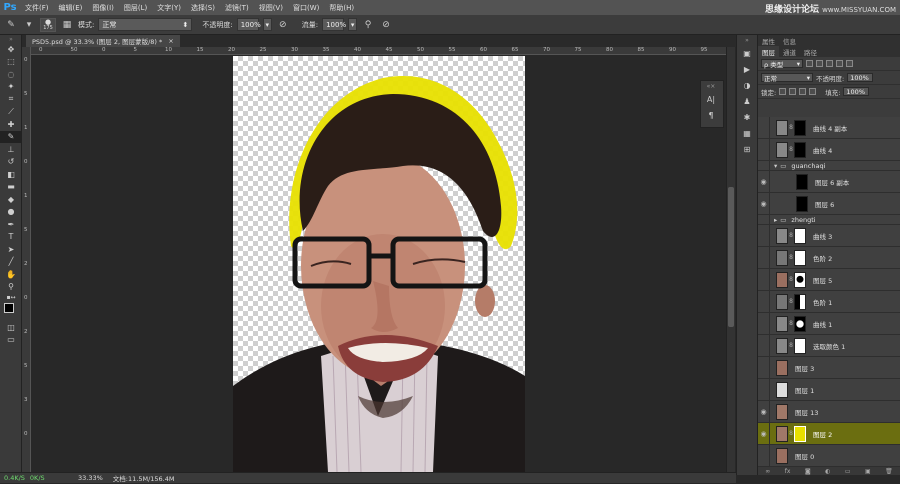 This screenshot has width=900, height=484. What do you see at coordinates (11, 340) in the screenshot?
I see `screen-mode-icon: ▭` at bounding box center [11, 340].